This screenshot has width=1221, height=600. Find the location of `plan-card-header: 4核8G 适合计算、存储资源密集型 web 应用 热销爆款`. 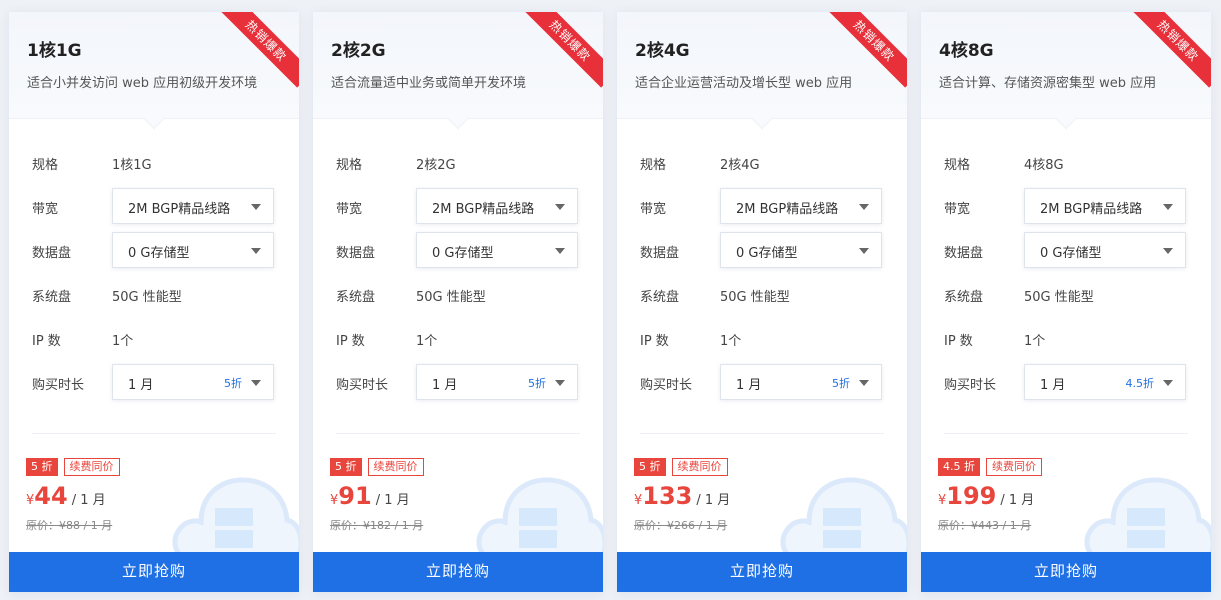

plan-card-header: 4核8G 适合计算、存储资源密集型 web 应用 热销爆款 is located at coordinates (1066, 71).